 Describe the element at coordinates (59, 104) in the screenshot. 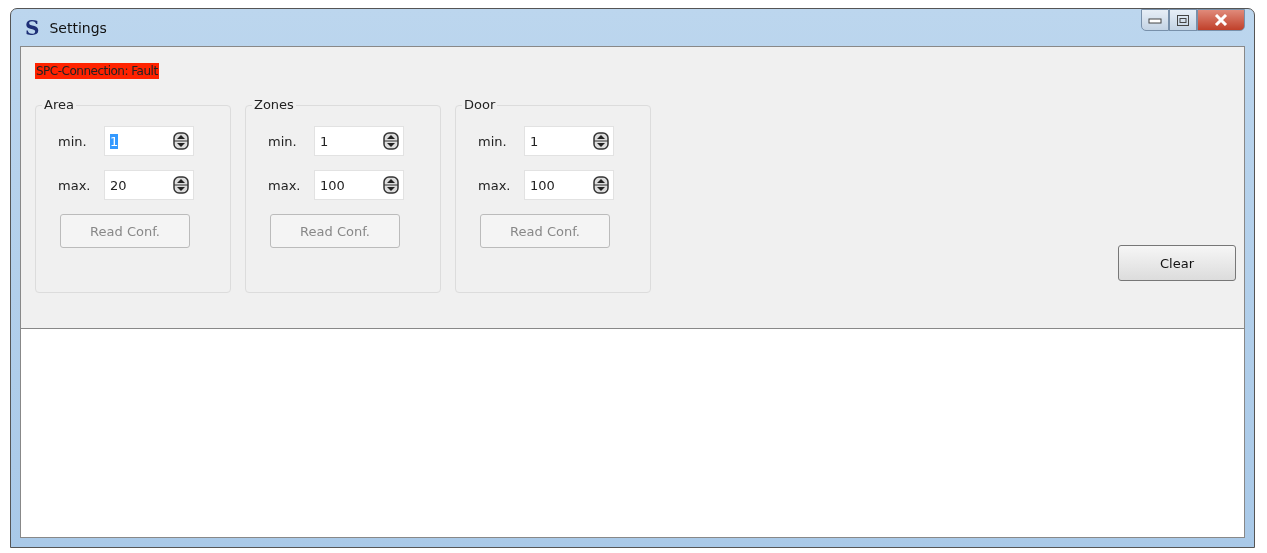

I see `group-title: Area` at that location.